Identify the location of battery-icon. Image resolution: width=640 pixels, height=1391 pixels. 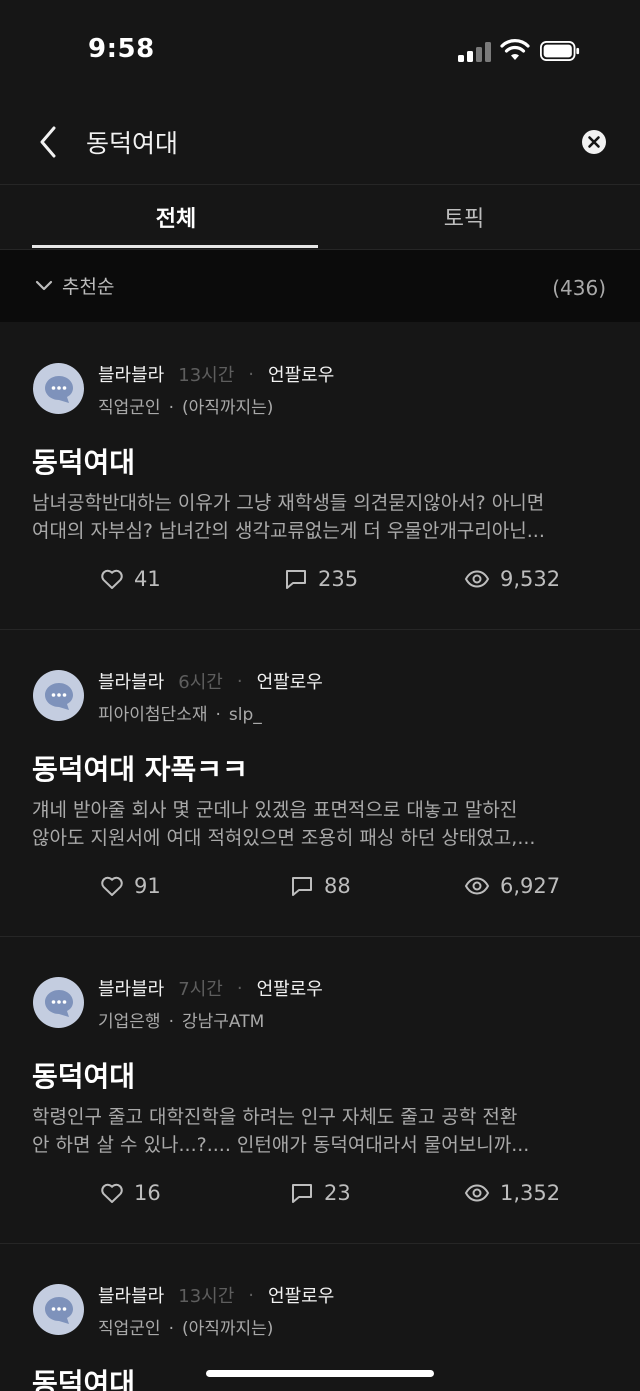
(560, 51).